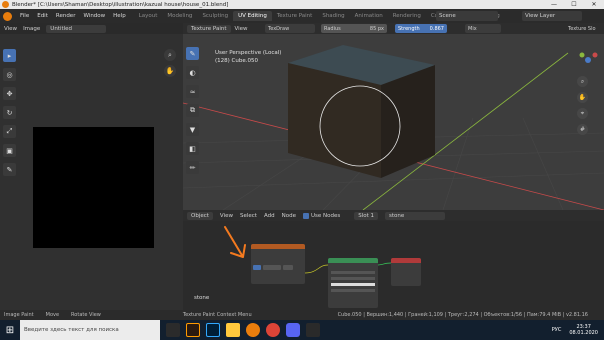 This screenshot has height=340, width=604. I want to click on axis-gizmo-icon, so click(588, 60).